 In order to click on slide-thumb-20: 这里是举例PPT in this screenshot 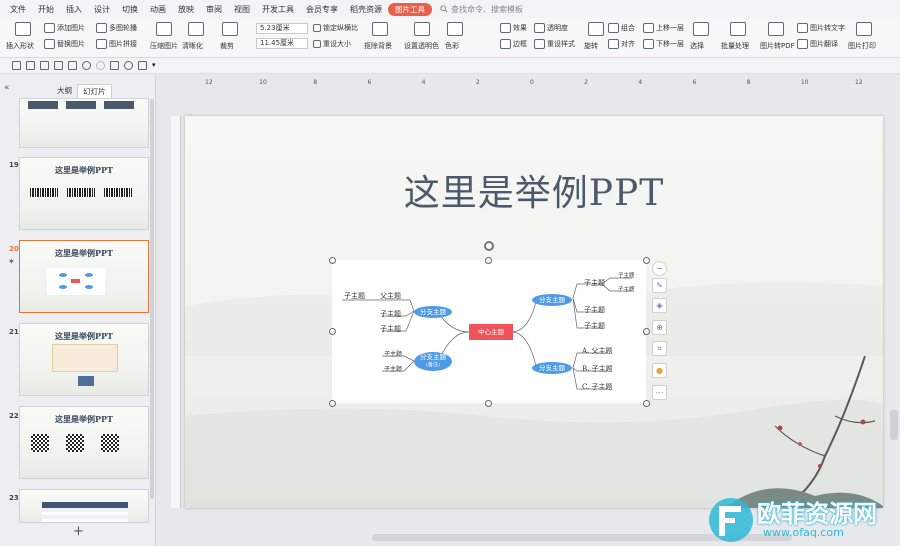, I will do `click(84, 276)`.